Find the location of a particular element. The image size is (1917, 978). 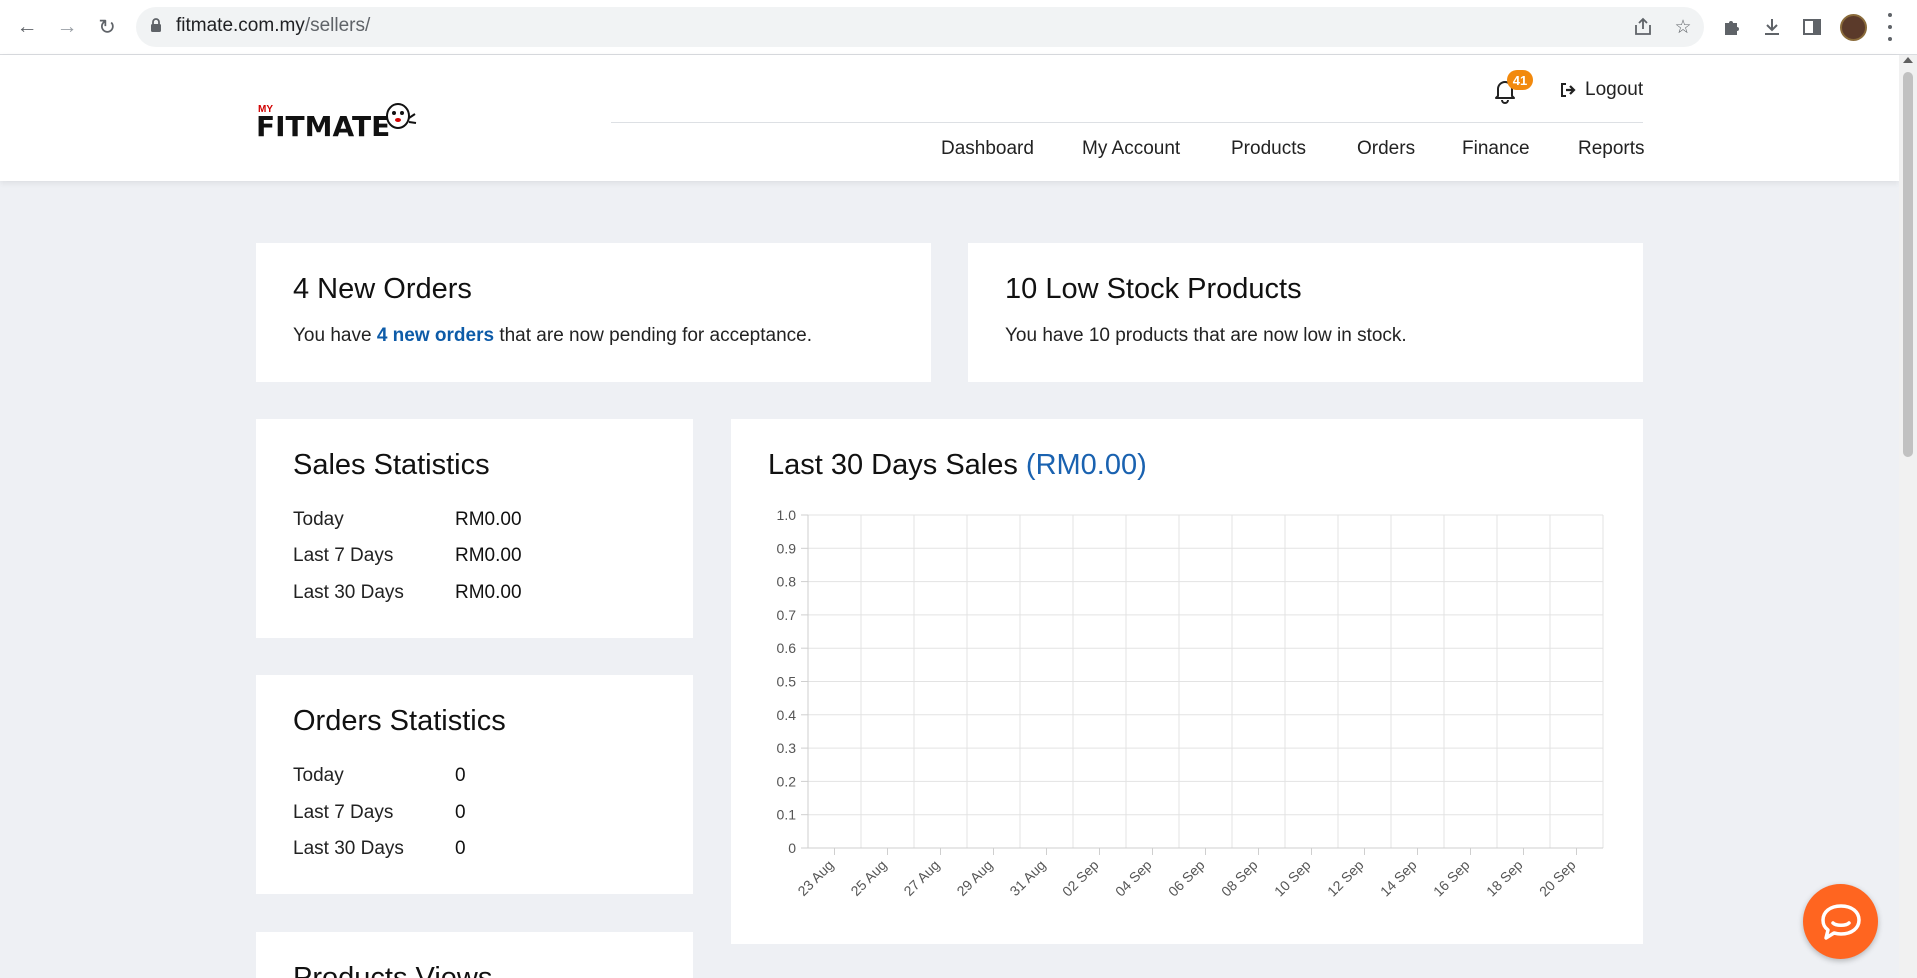

mascot-icon is located at coordinates (401, 116).